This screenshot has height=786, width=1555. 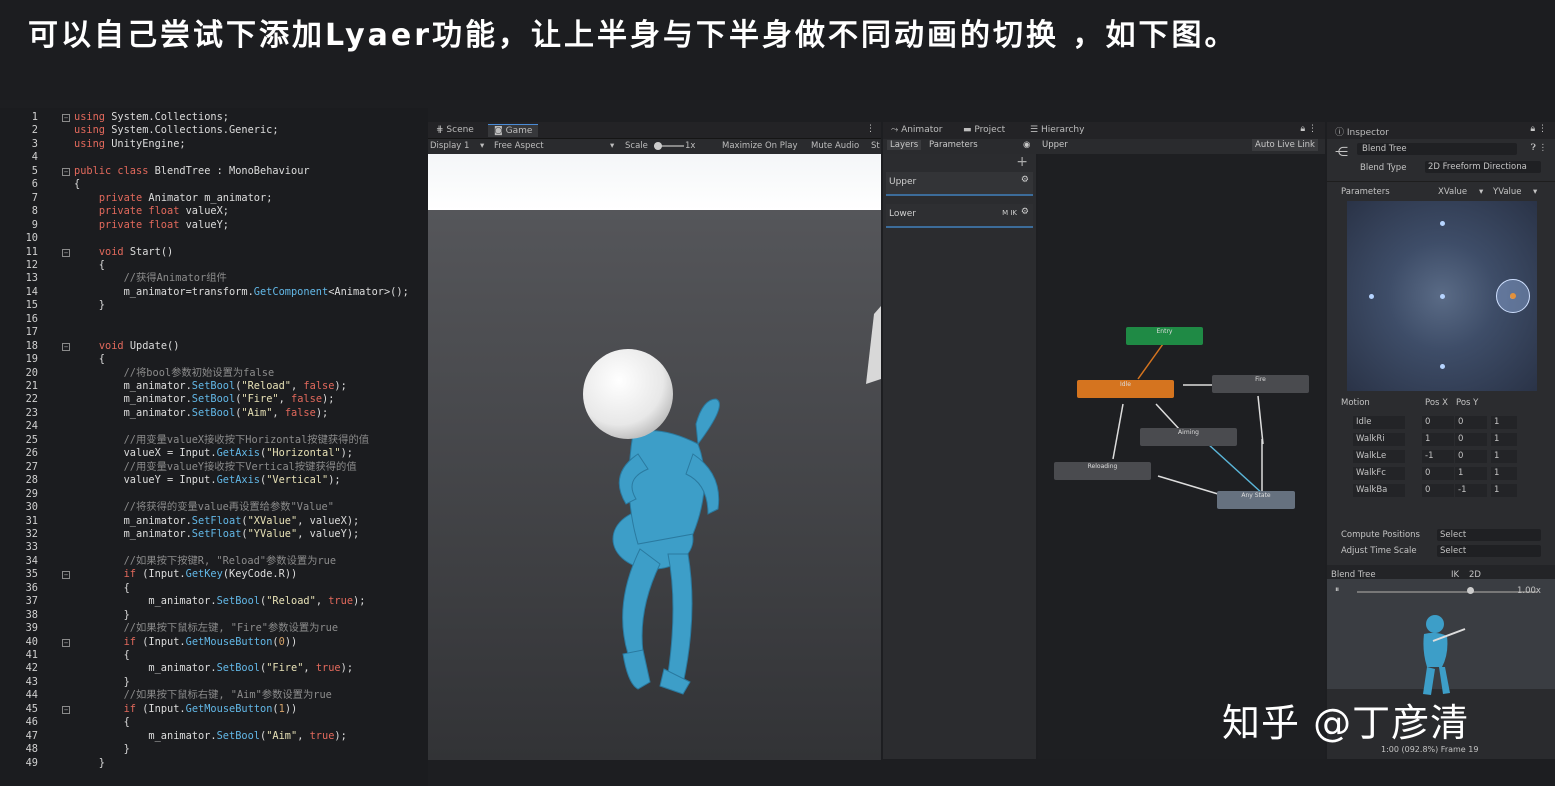 What do you see at coordinates (214, 198) in the screenshot?
I see `code-line: 7 private Animator m_animator;` at bounding box center [214, 198].